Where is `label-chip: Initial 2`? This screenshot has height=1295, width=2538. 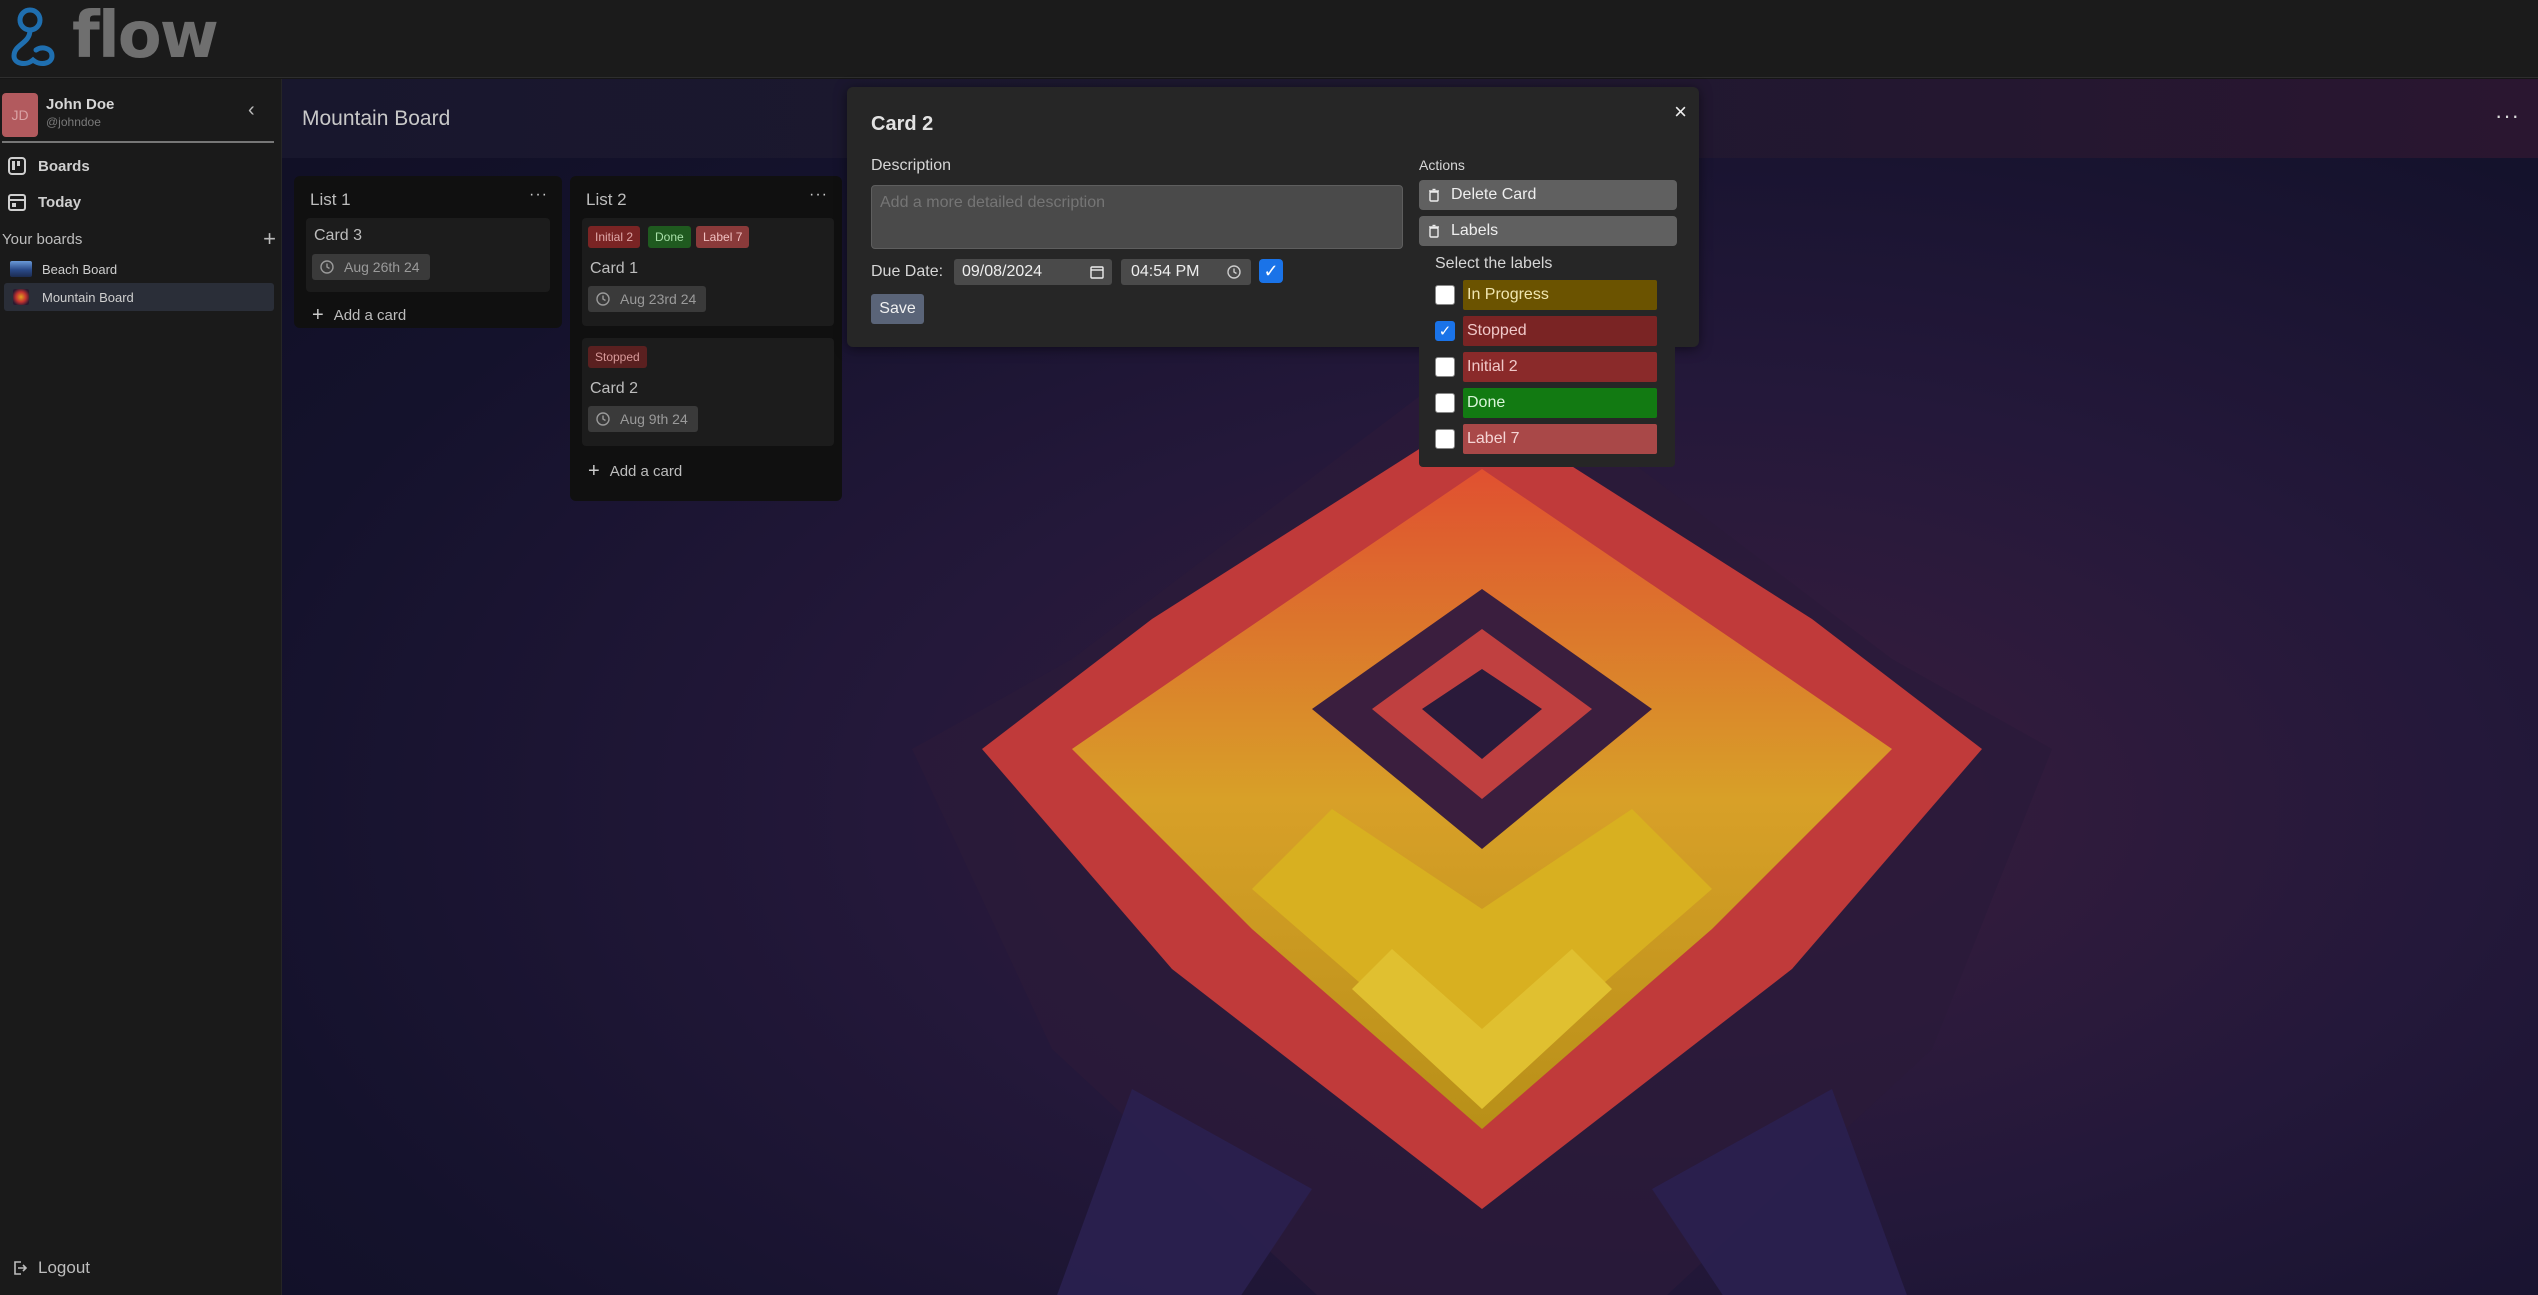 label-chip: Initial 2 is located at coordinates (1560, 367).